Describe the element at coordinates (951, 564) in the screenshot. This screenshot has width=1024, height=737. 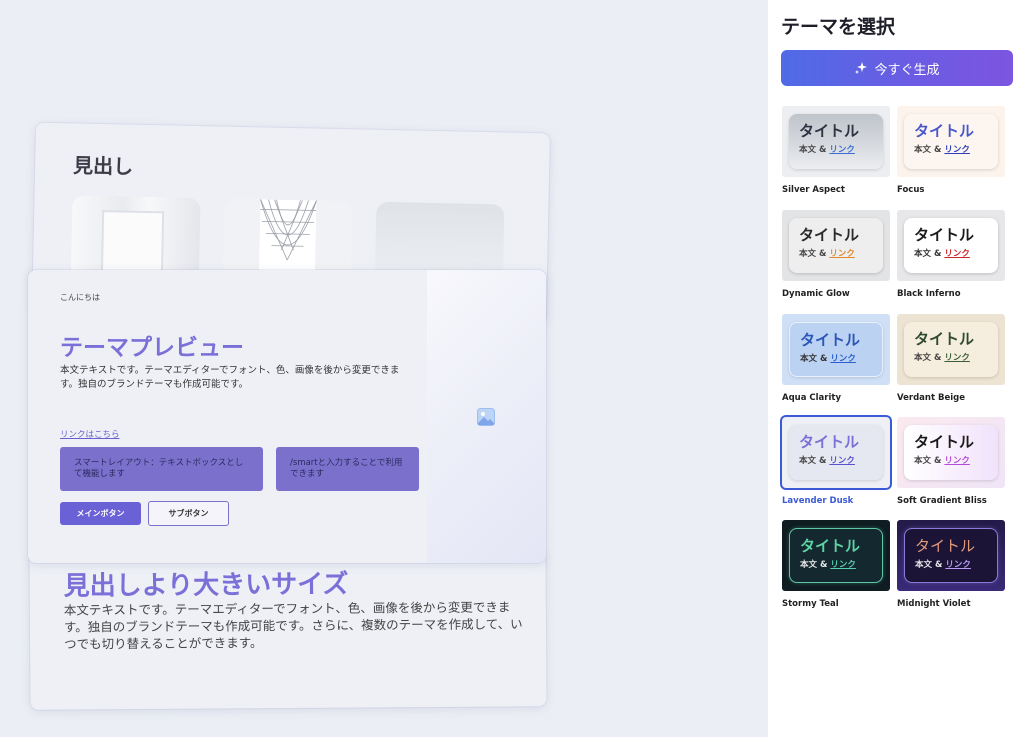
I see `theme-midnight-violet: タイトル 本文 & リンク Midnight Violet` at that location.